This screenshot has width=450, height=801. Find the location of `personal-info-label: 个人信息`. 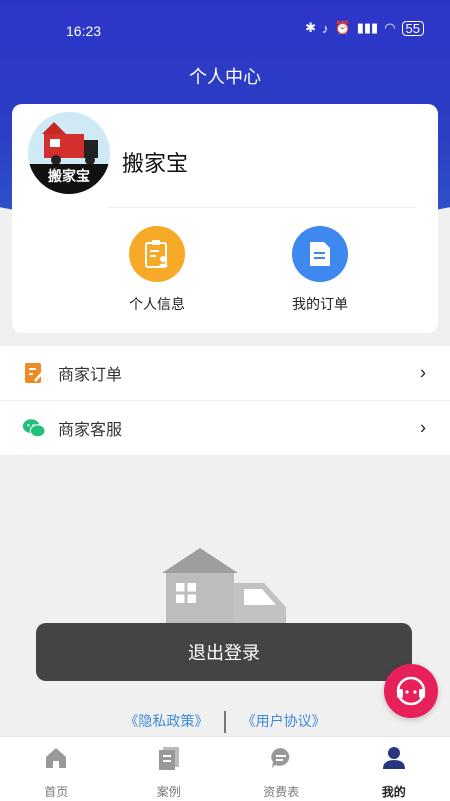

personal-info-label: 个人信息 is located at coordinates (157, 304).